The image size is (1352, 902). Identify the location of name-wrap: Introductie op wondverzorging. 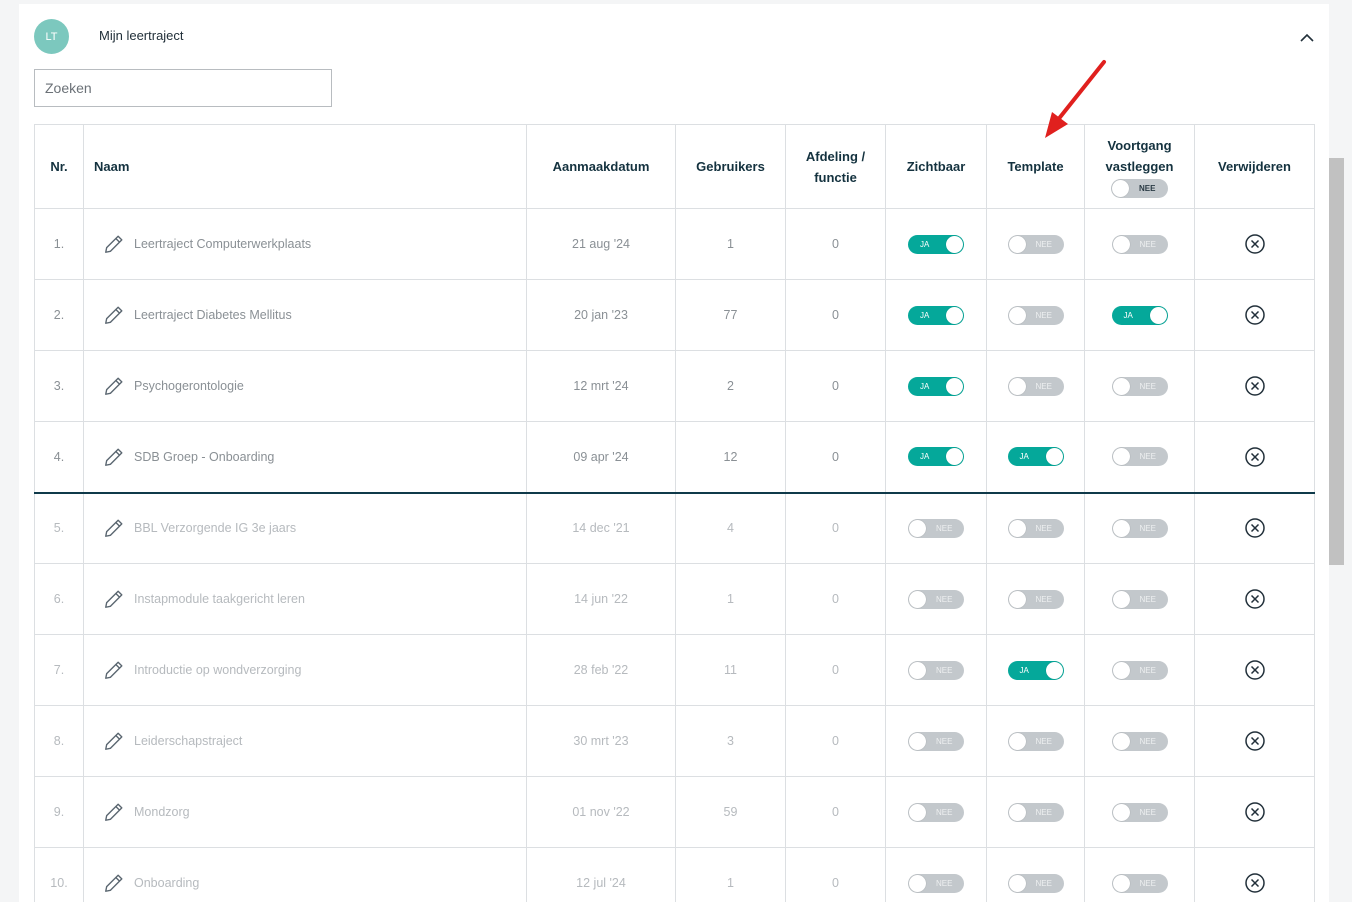
(305, 670).